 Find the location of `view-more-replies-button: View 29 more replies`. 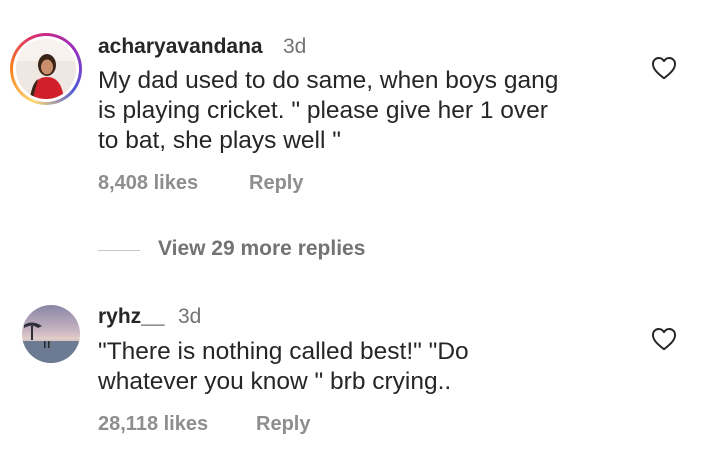

view-more-replies-button: View 29 more replies is located at coordinates (261, 249).